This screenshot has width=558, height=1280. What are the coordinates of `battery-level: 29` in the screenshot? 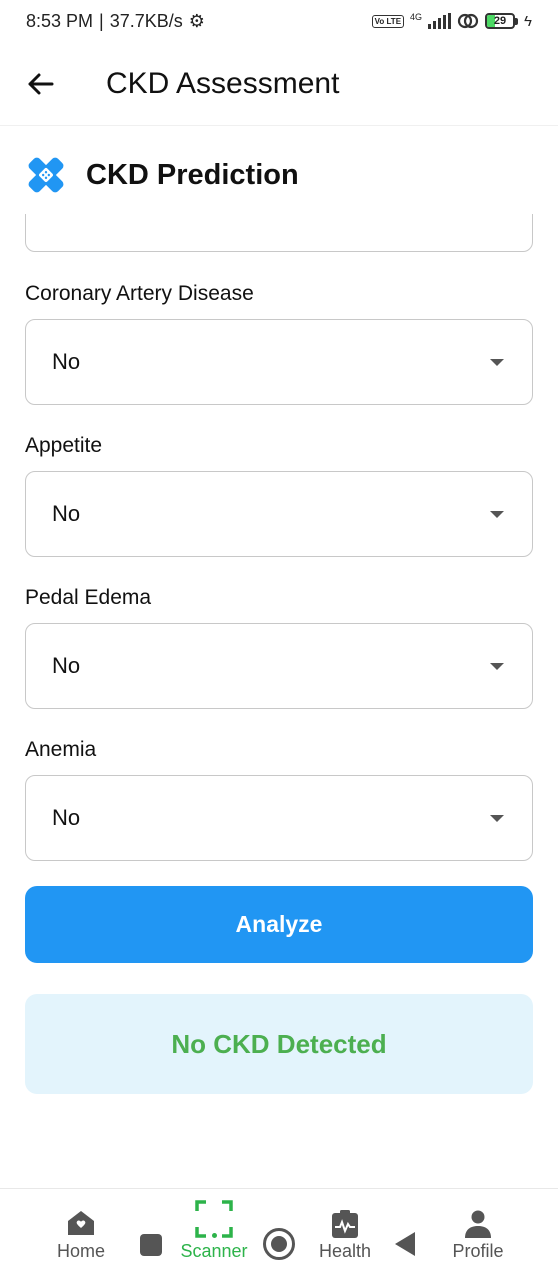 It's located at (500, 21).